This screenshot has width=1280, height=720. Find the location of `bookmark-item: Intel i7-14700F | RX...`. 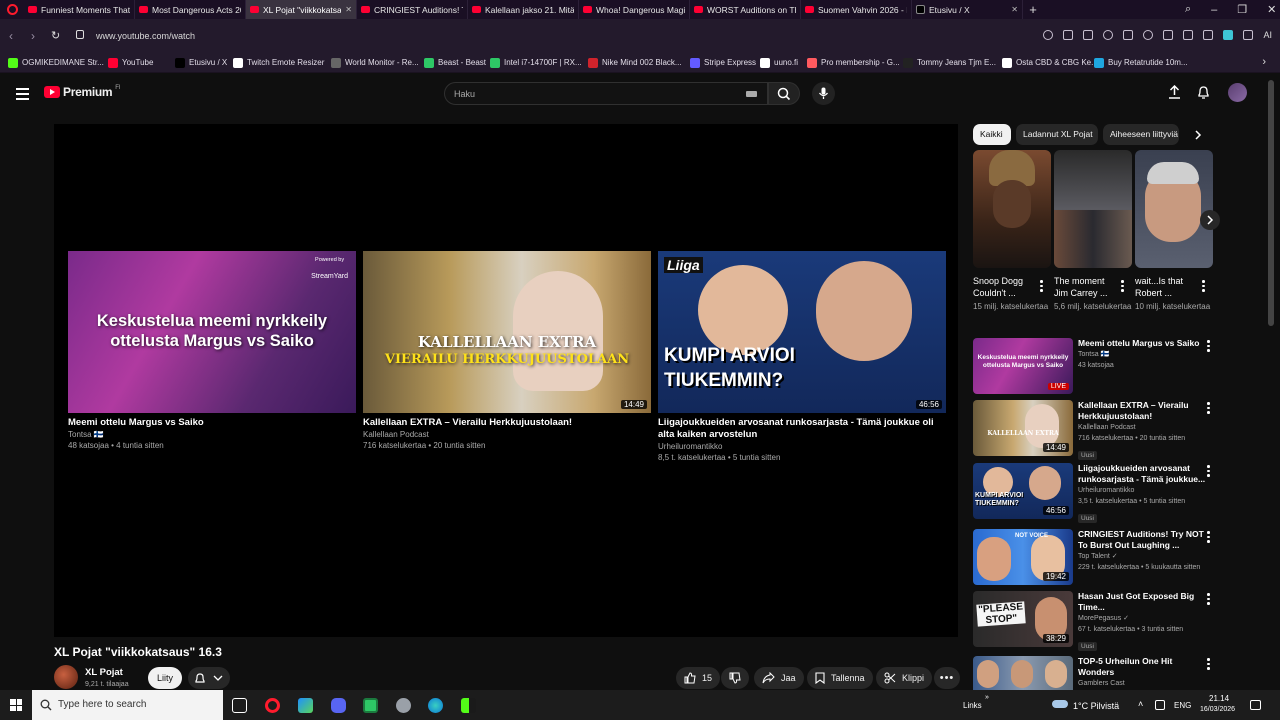

bookmark-item: Intel i7-14700F | RX... is located at coordinates (539, 62).